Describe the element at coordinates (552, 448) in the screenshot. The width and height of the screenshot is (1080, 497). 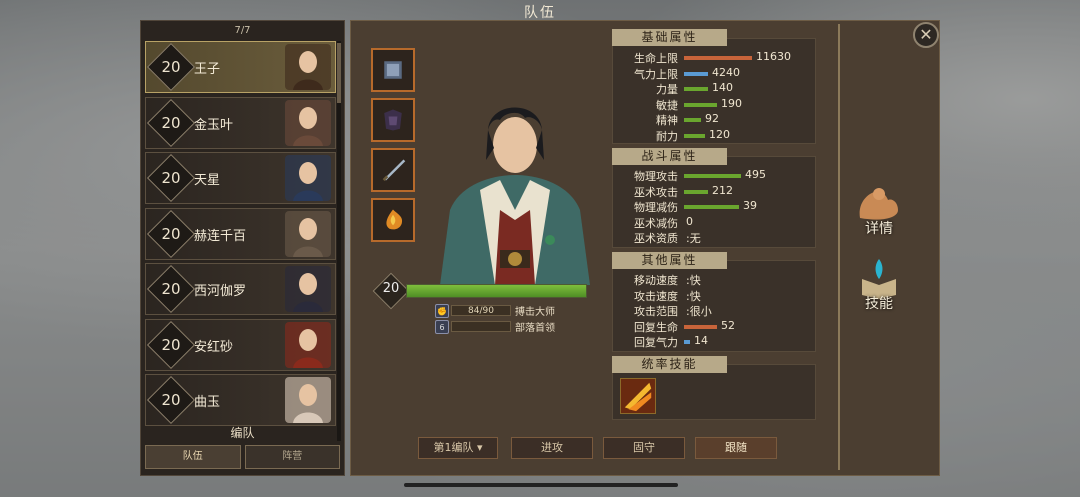
I see `attack-button: 进攻` at that location.